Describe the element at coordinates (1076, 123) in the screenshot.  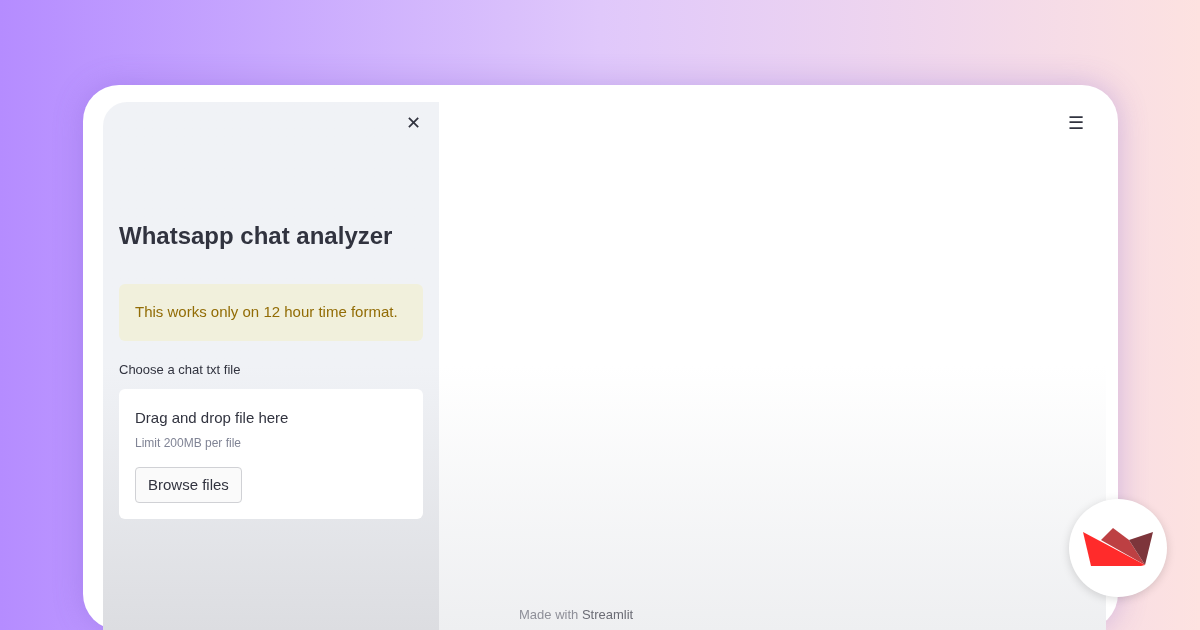
I see `menu-button: ☰` at that location.